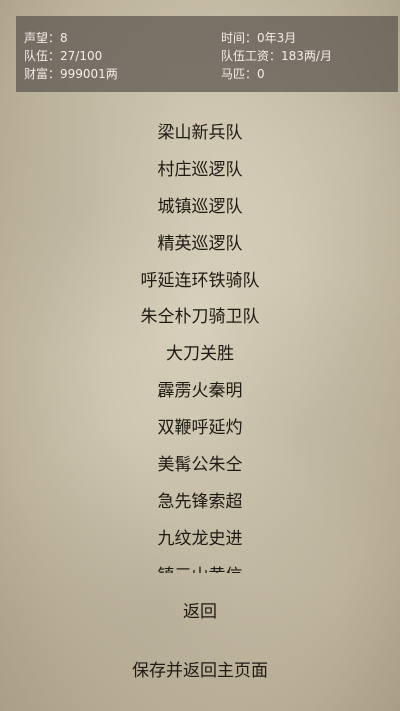  Describe the element at coordinates (200, 173) in the screenshot. I see `menu-item-village-patrol: 村庄巡逻队` at that location.